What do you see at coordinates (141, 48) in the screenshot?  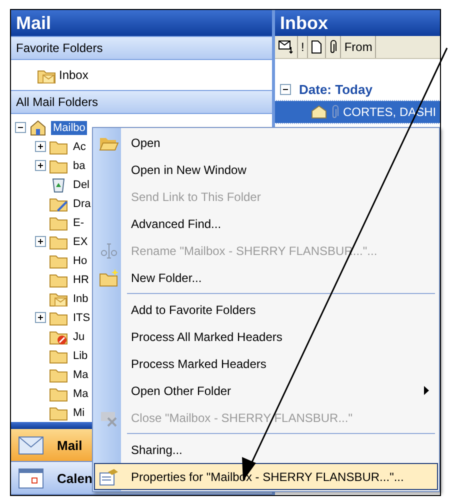 I see `section-header: Favorite Folders` at bounding box center [141, 48].